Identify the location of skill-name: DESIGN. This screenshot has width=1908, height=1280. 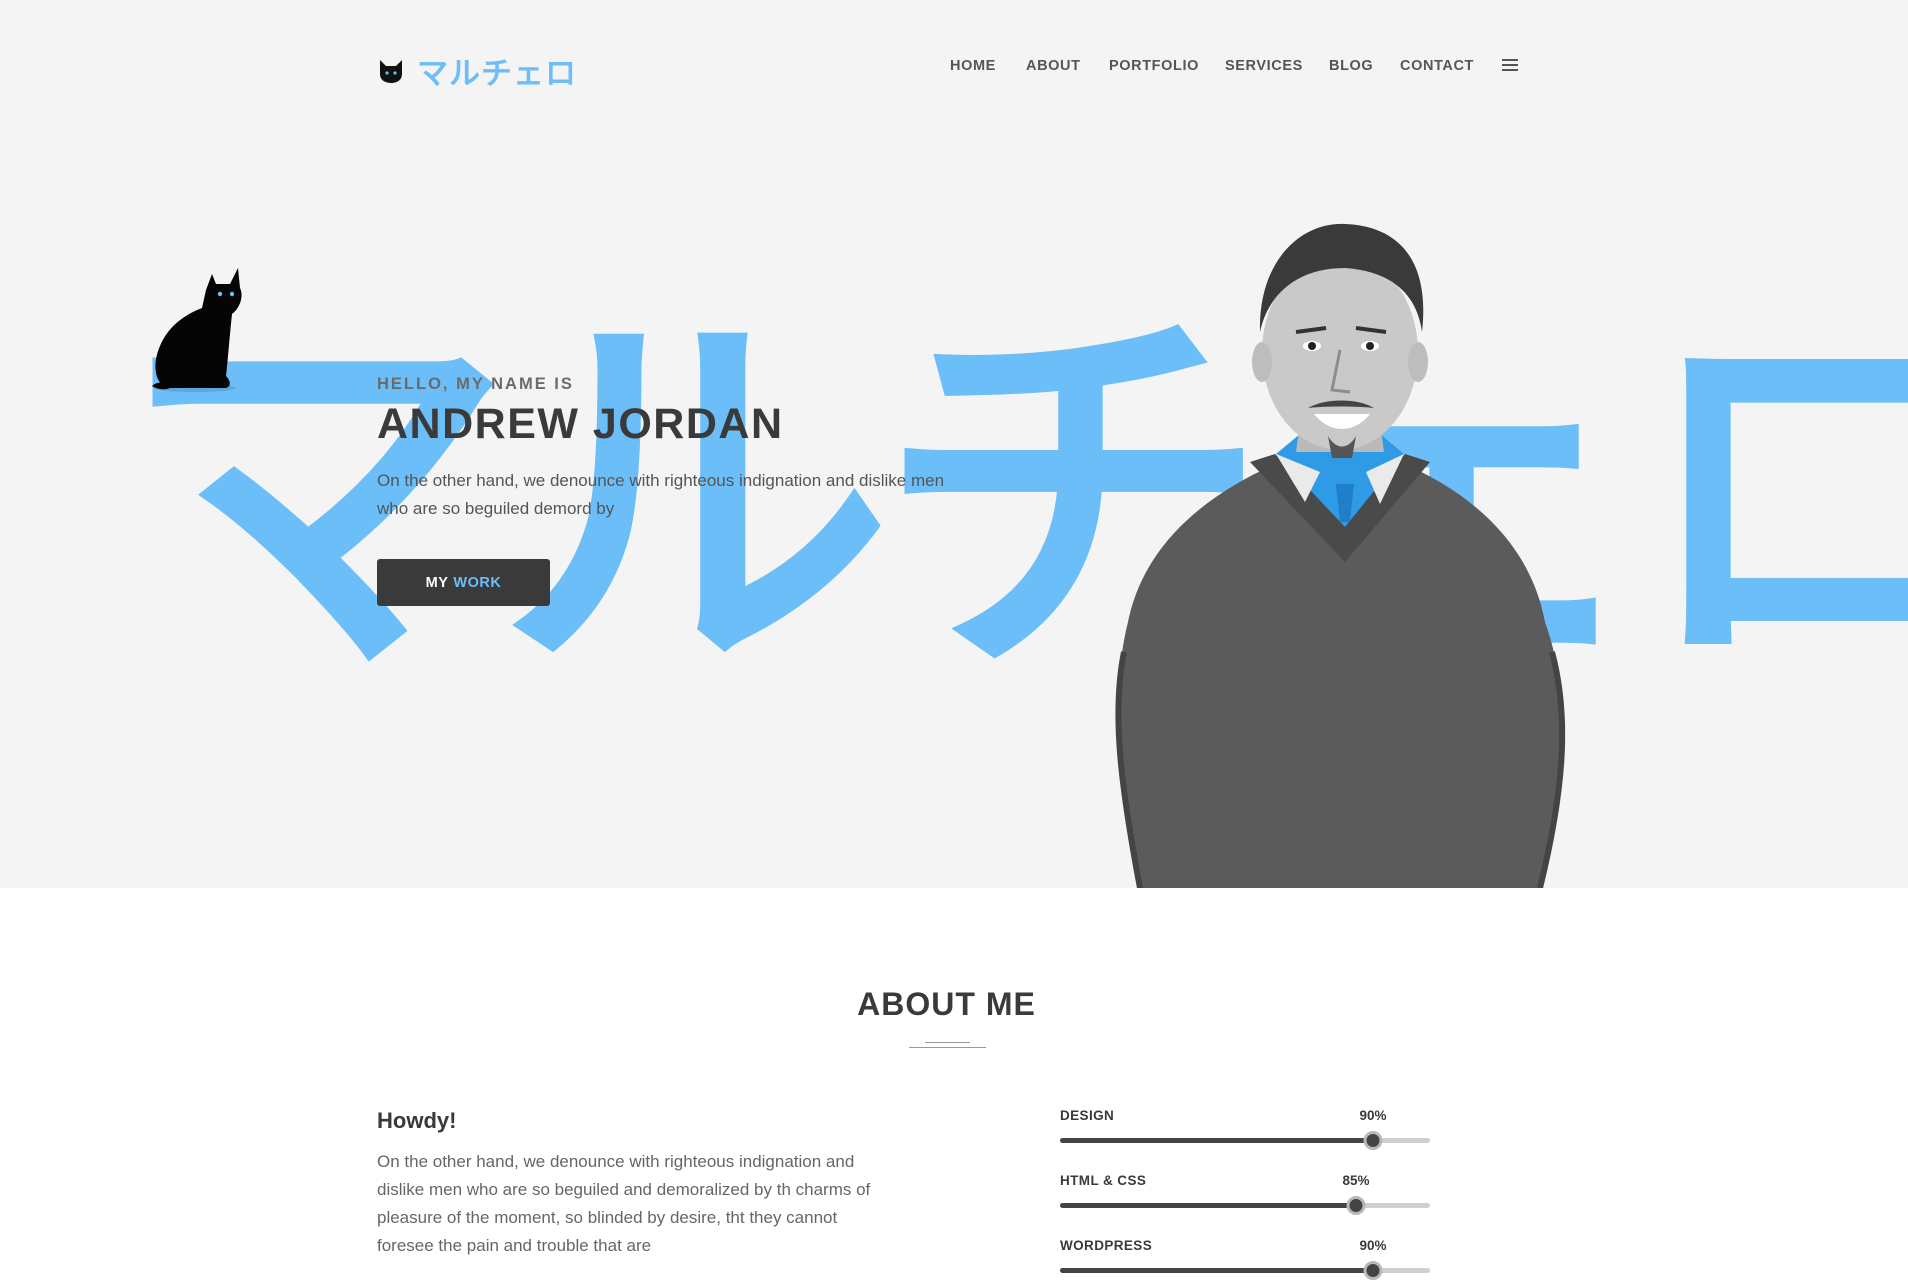
(1087, 1115).